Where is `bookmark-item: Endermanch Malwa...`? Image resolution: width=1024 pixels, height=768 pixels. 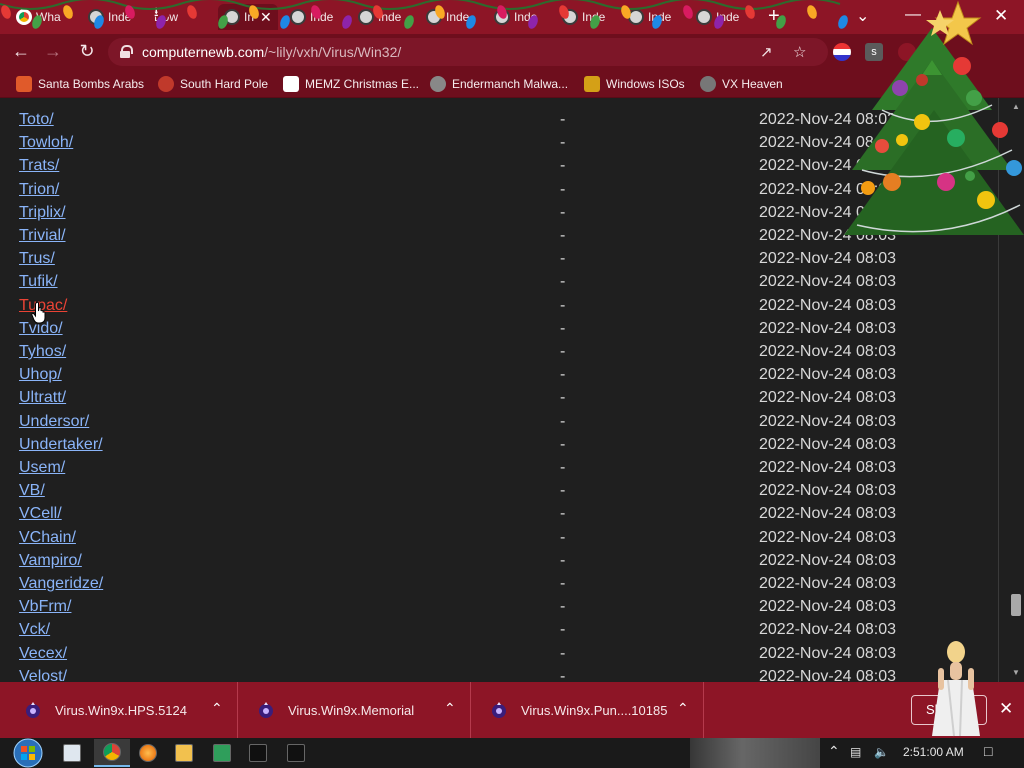 bookmark-item: Endermanch Malwa... is located at coordinates (499, 84).